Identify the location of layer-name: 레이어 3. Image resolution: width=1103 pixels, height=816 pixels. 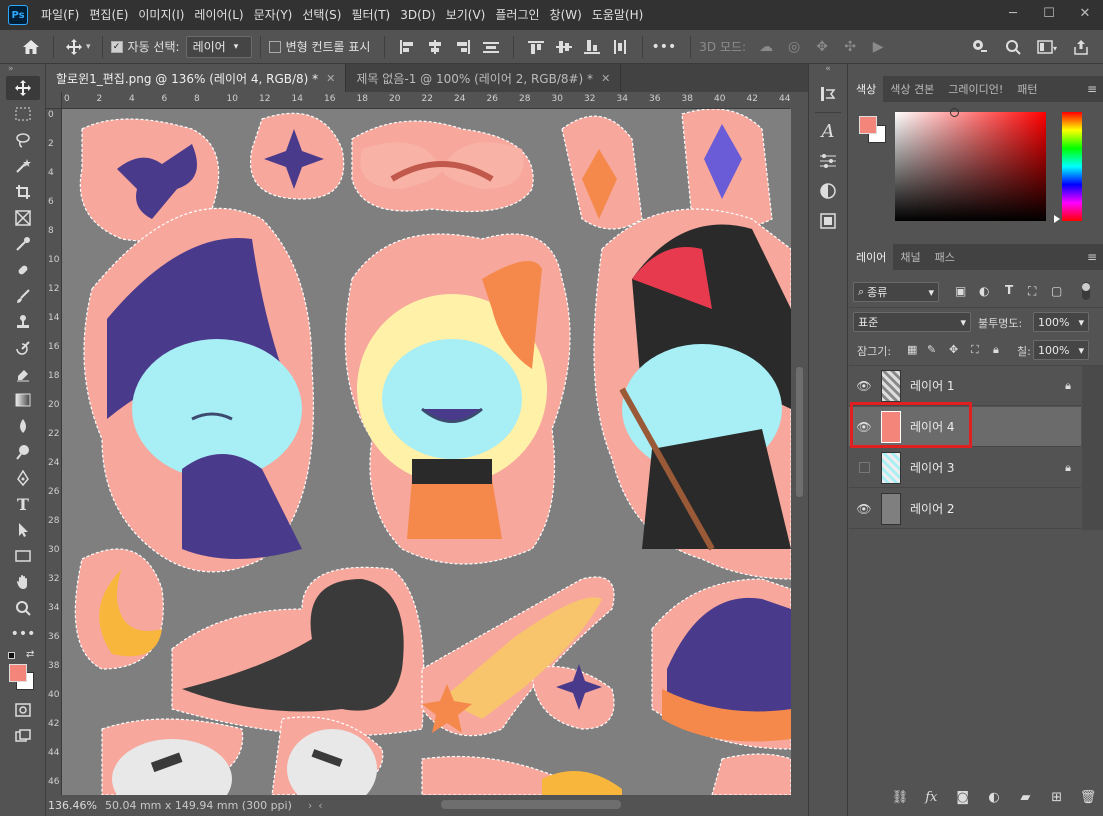
(932, 467).